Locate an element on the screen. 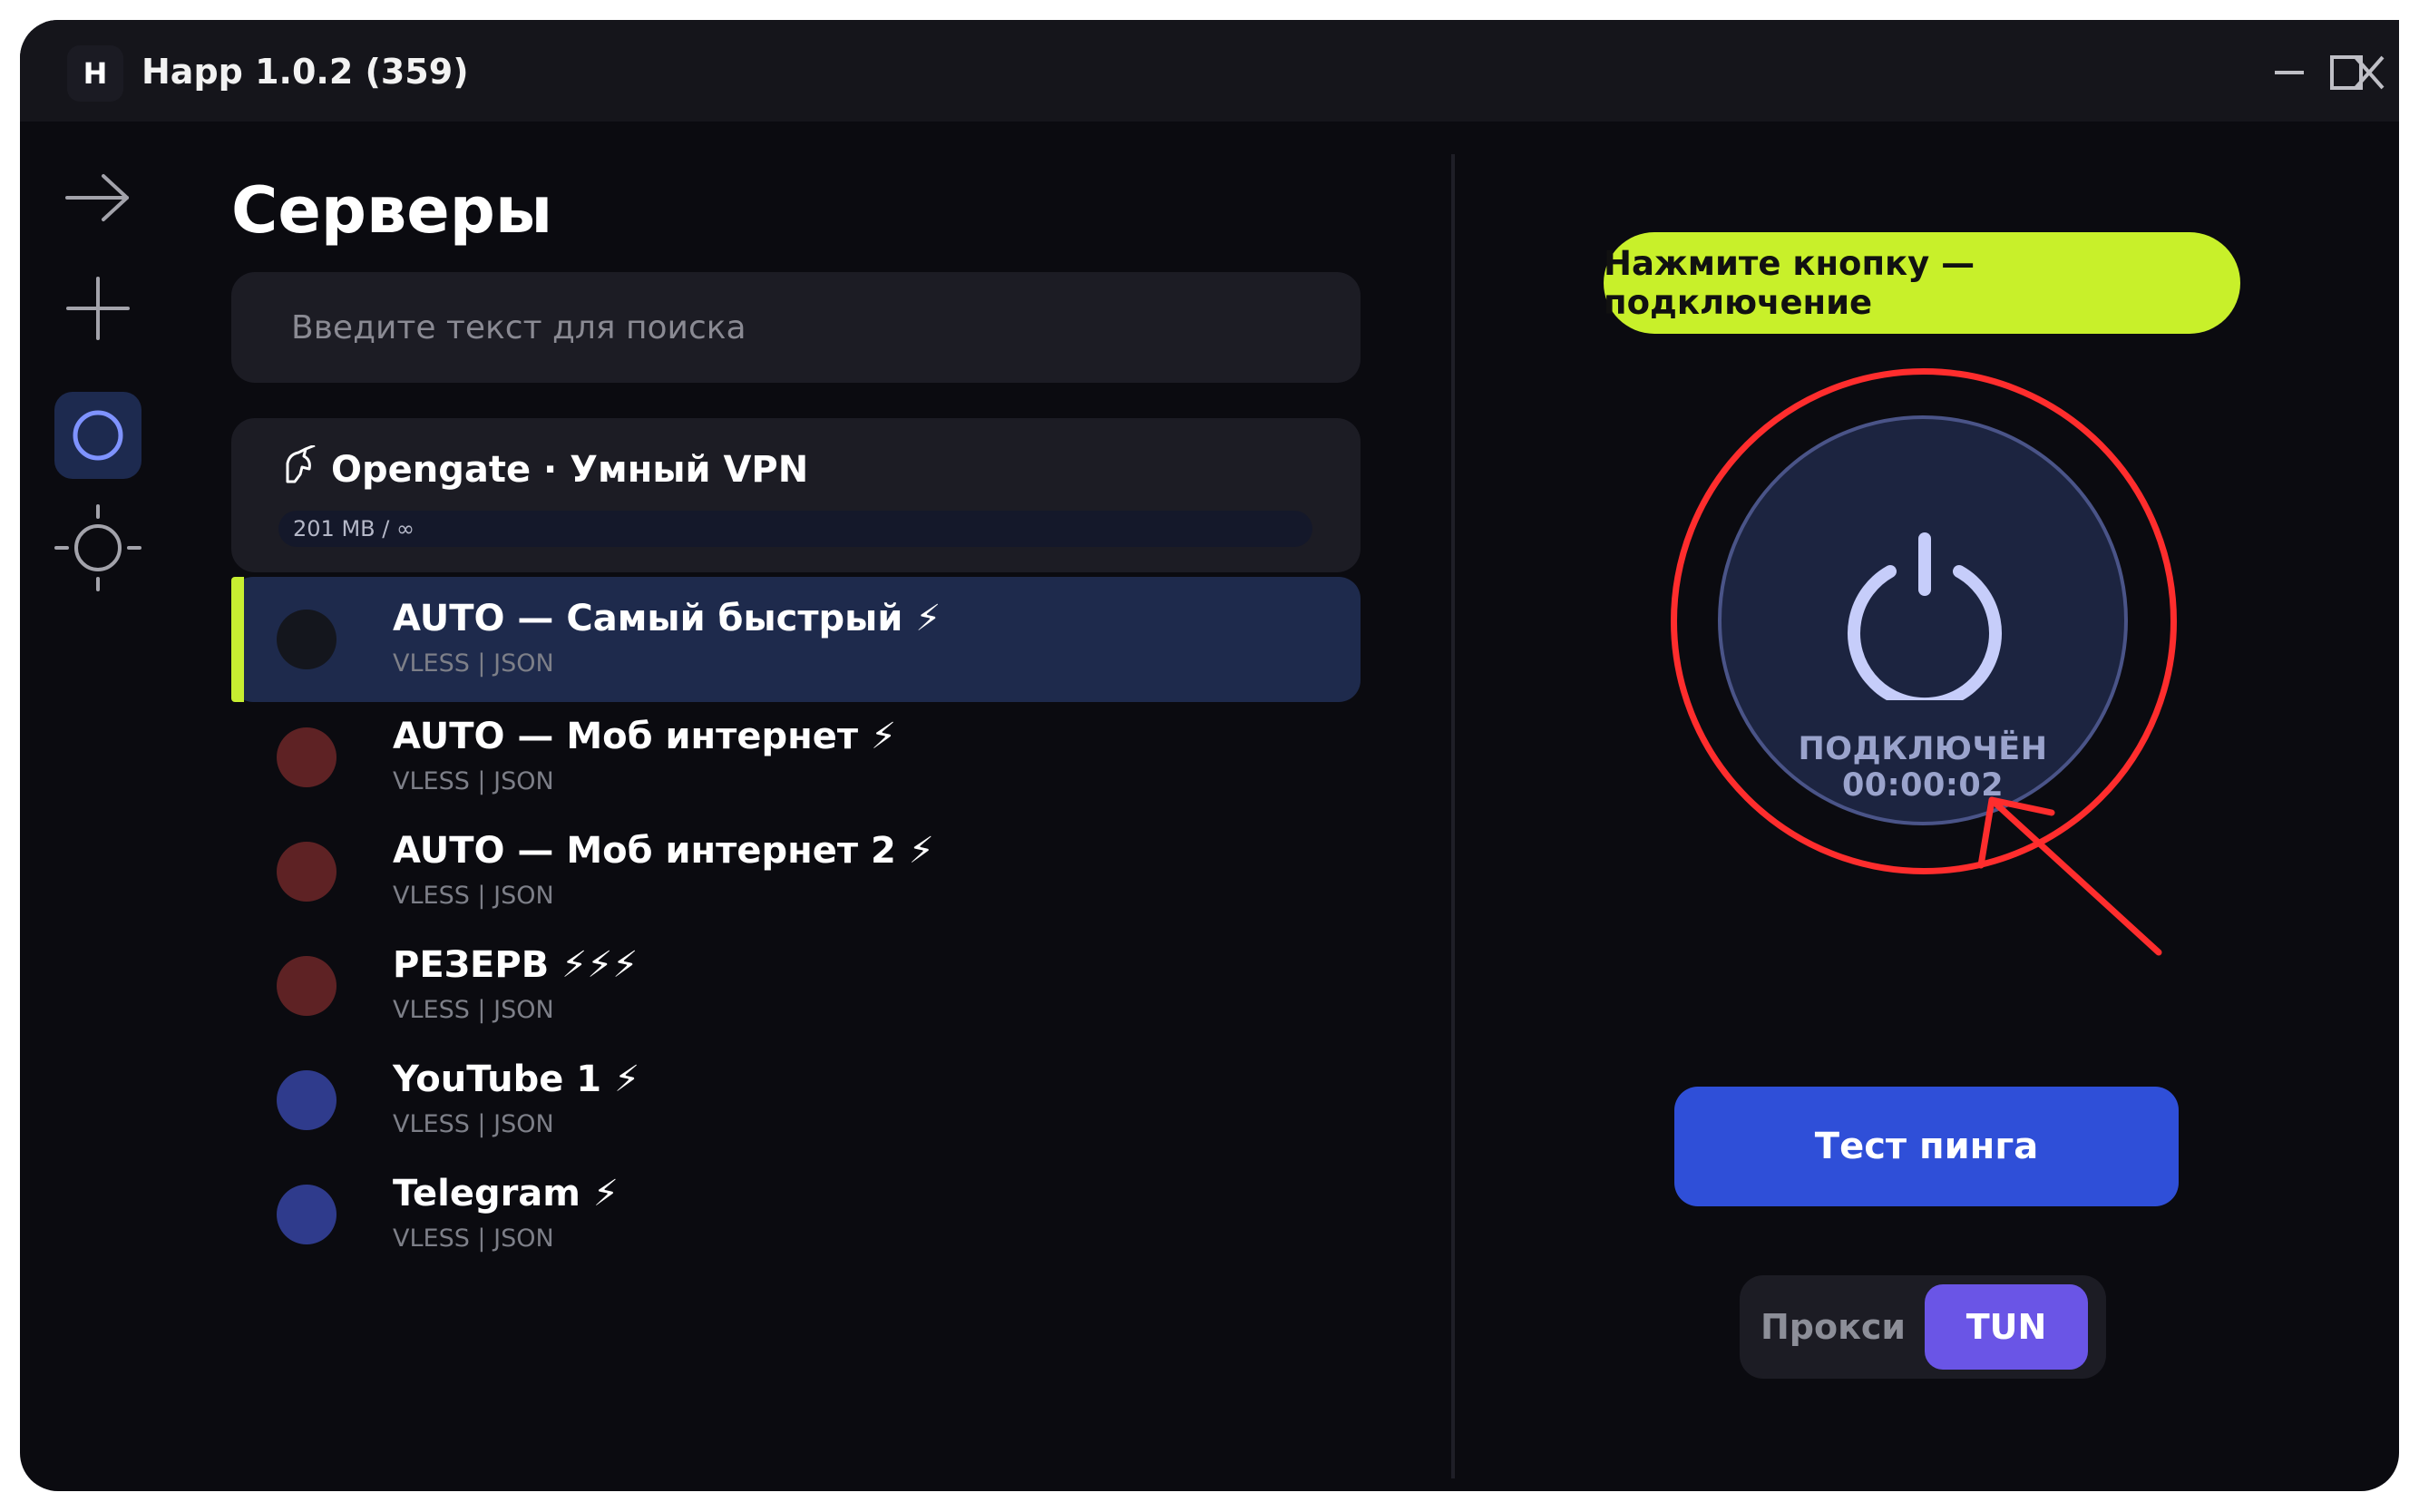  sidebar-item-connect is located at coordinates (98, 197).